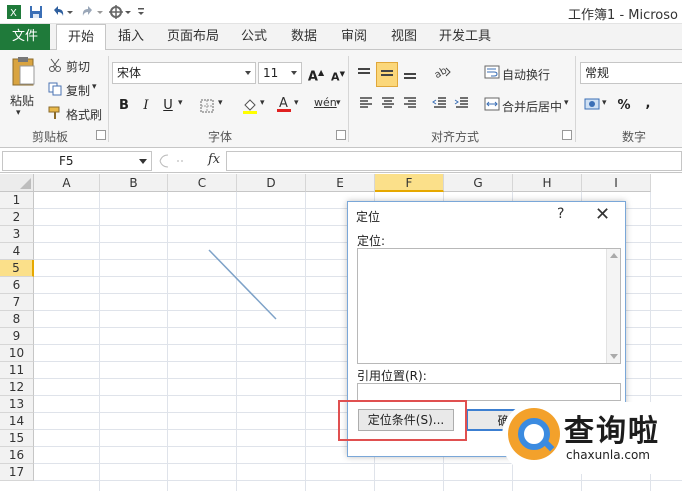 The height and width of the screenshot is (491, 682). Describe the element at coordinates (489, 392) in the screenshot. I see `reference-input` at that location.